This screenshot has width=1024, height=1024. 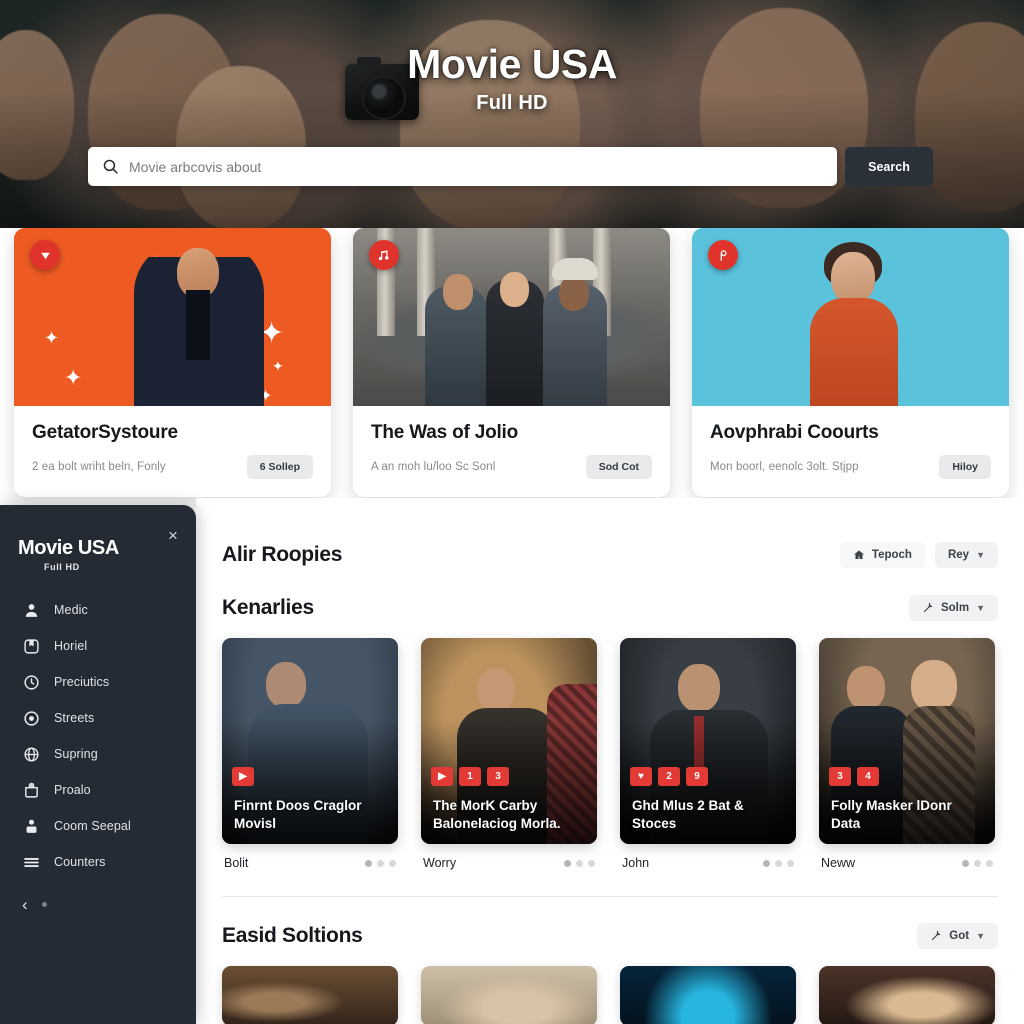 What do you see at coordinates (98, 610) in the screenshot?
I see `sidebar-item-medic: Medic` at bounding box center [98, 610].